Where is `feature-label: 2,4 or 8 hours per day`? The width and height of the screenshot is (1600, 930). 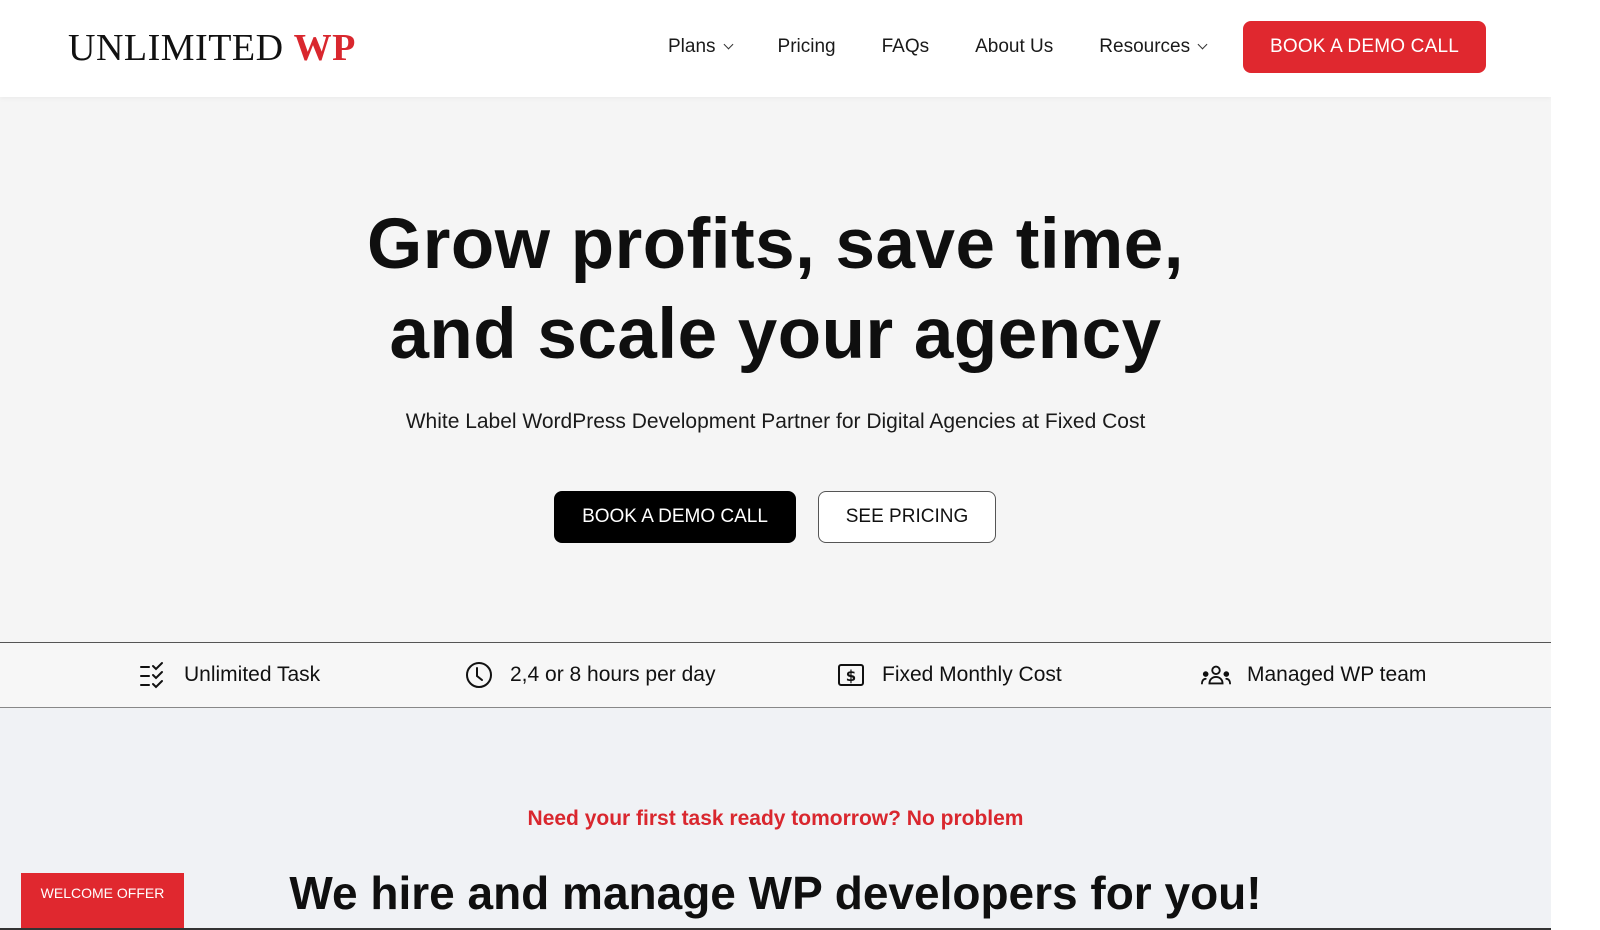
feature-label: 2,4 or 8 hours per day is located at coordinates (613, 674).